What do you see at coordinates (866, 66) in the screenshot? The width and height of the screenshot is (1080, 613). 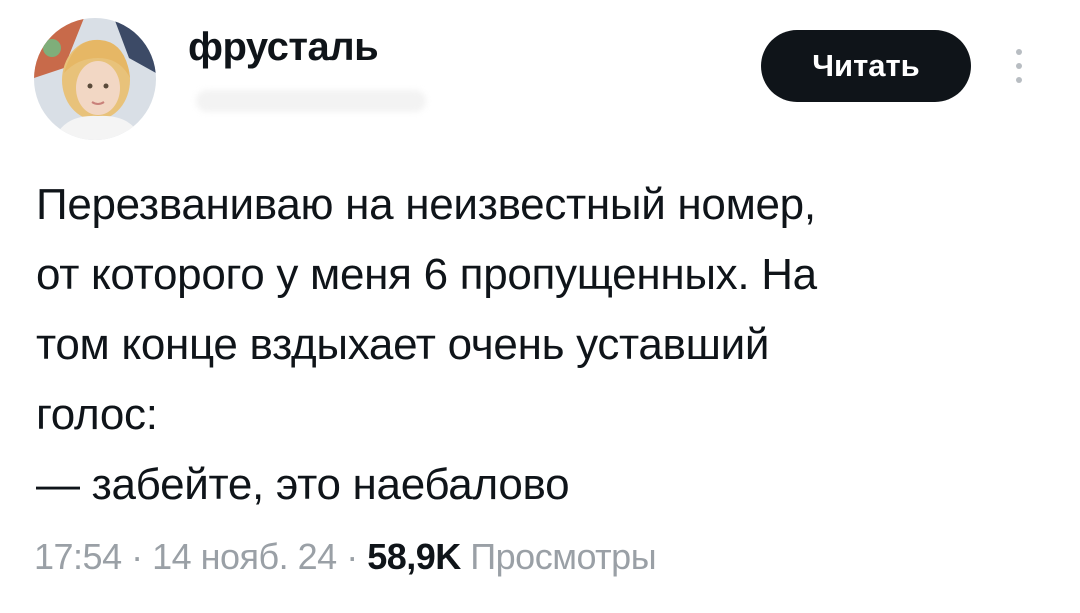 I see `follow-button: Читать` at bounding box center [866, 66].